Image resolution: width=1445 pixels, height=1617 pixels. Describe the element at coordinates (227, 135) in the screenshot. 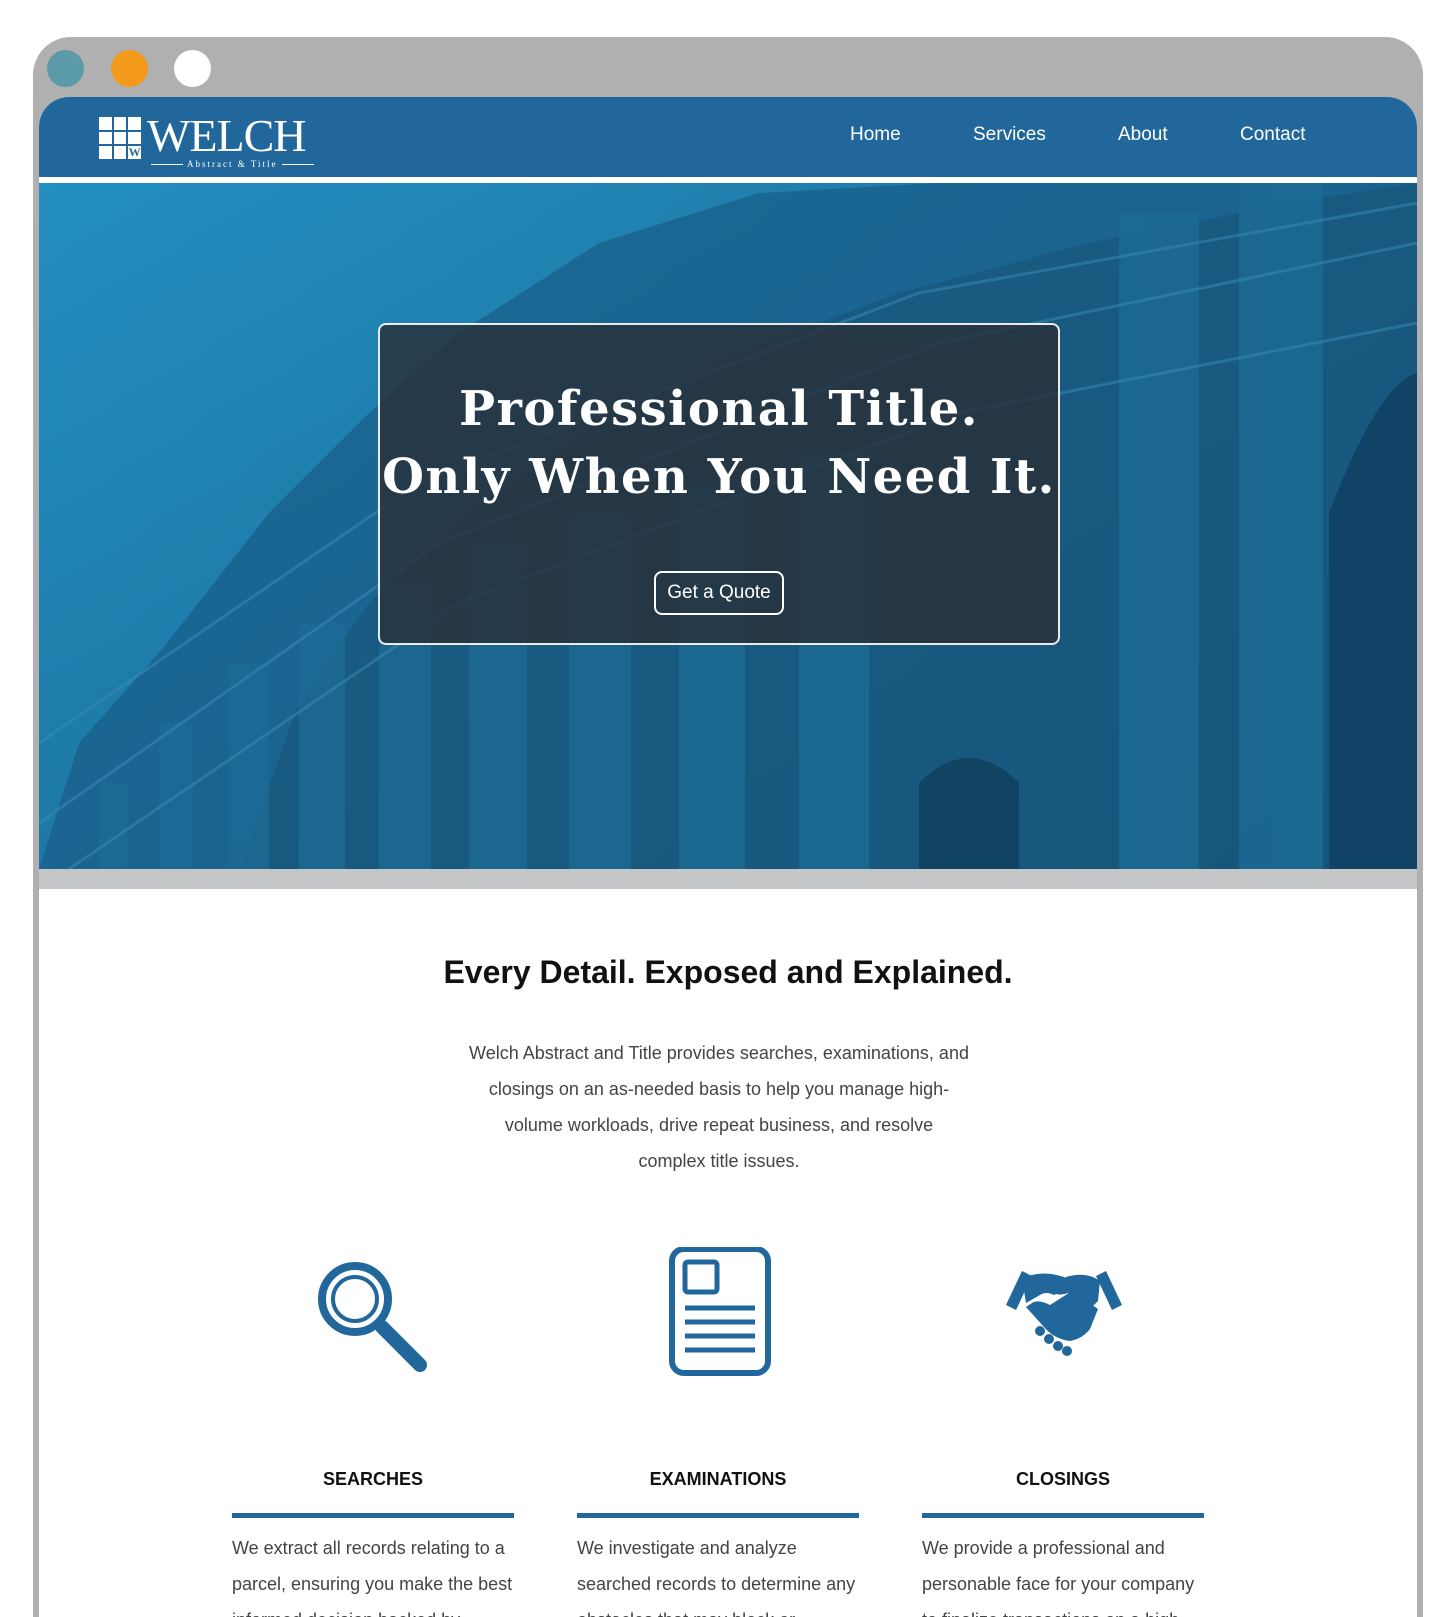

I see `logo-name: WELCH` at that location.